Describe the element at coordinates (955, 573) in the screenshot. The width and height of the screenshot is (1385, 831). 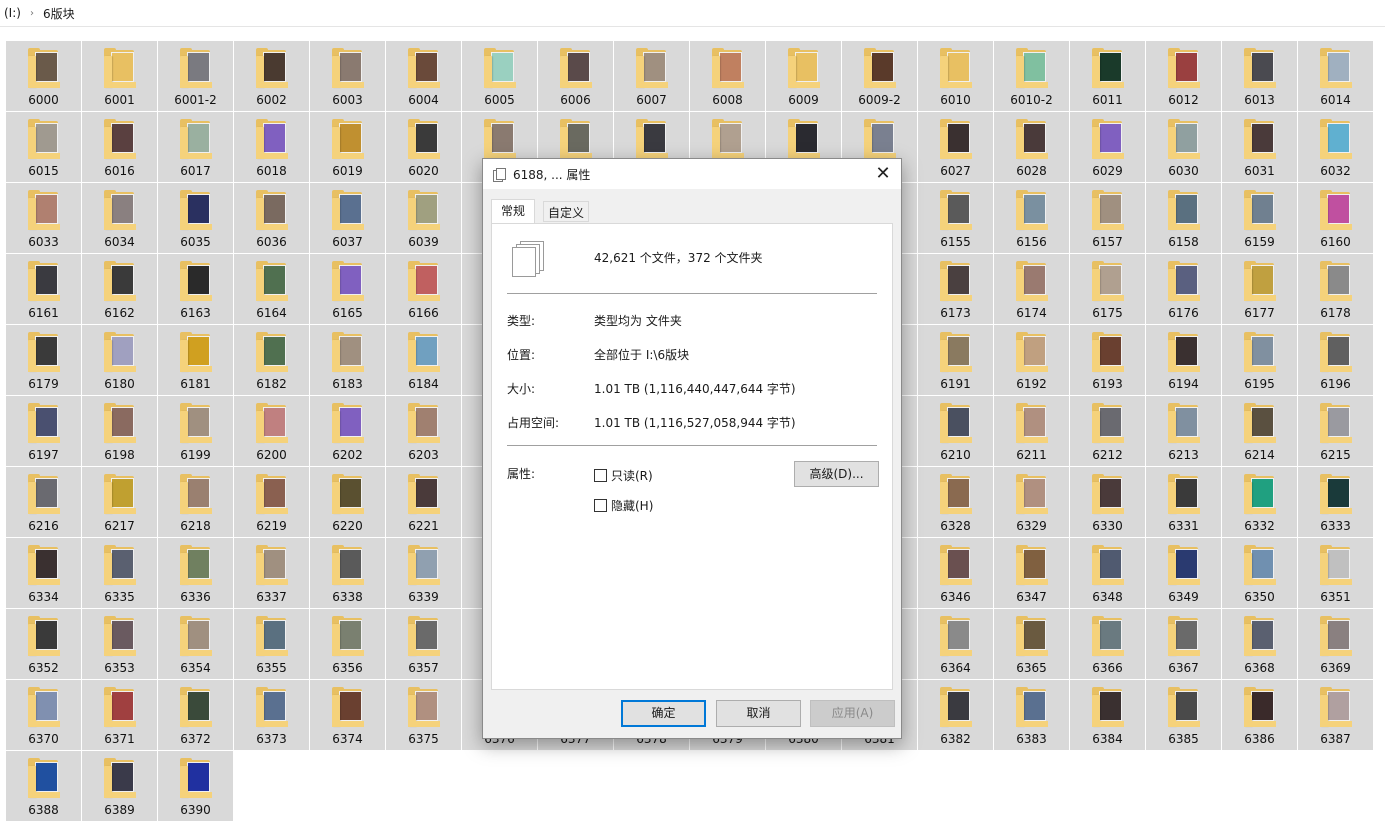
I see `folder-item: 6346` at that location.